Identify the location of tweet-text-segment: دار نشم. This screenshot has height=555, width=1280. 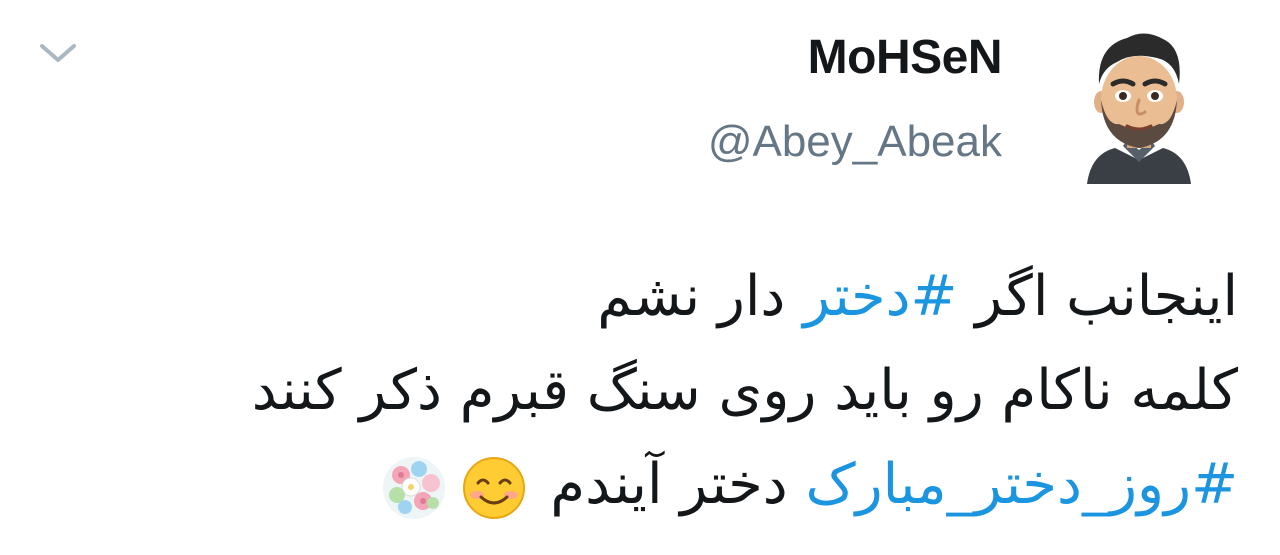
(700, 296).